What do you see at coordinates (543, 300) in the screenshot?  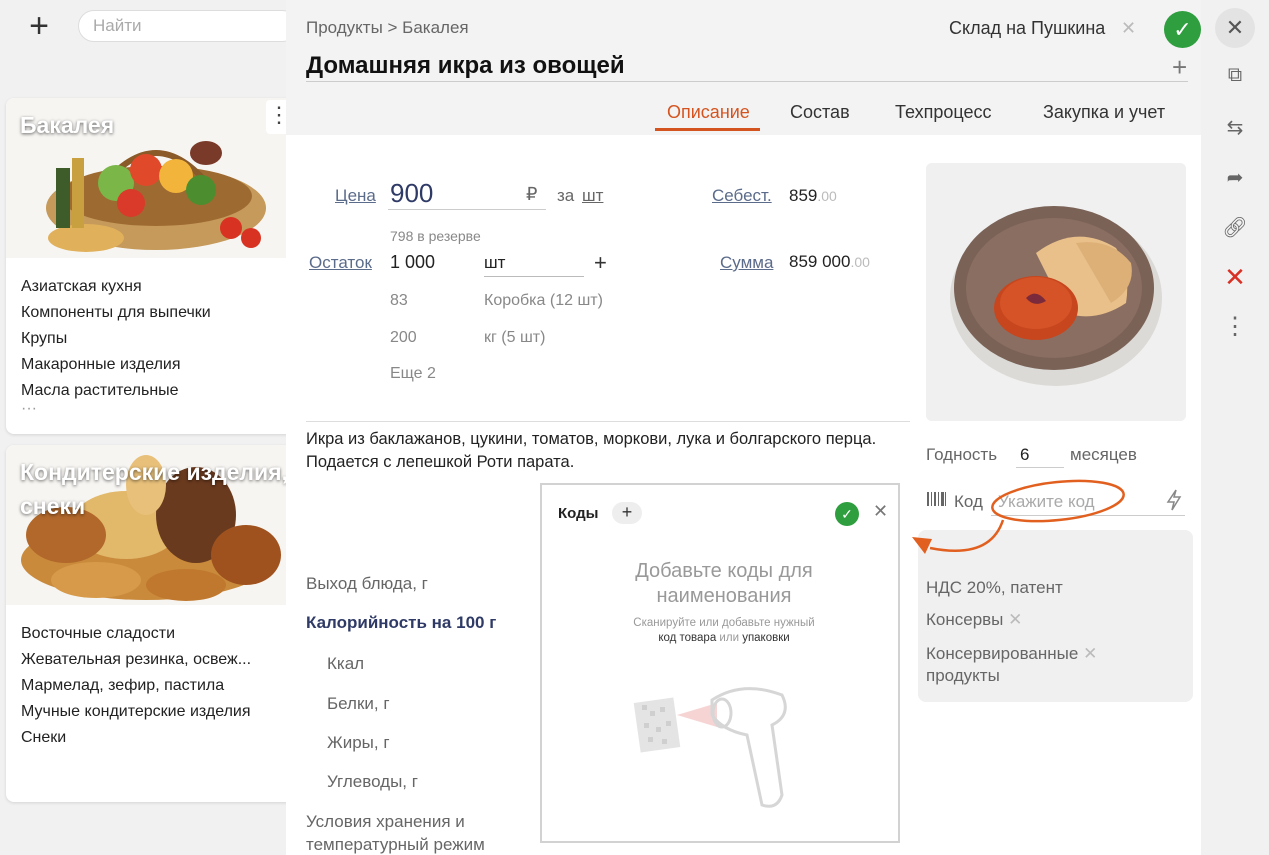 I see `pack-unit: Коробка (12 шт)` at bounding box center [543, 300].